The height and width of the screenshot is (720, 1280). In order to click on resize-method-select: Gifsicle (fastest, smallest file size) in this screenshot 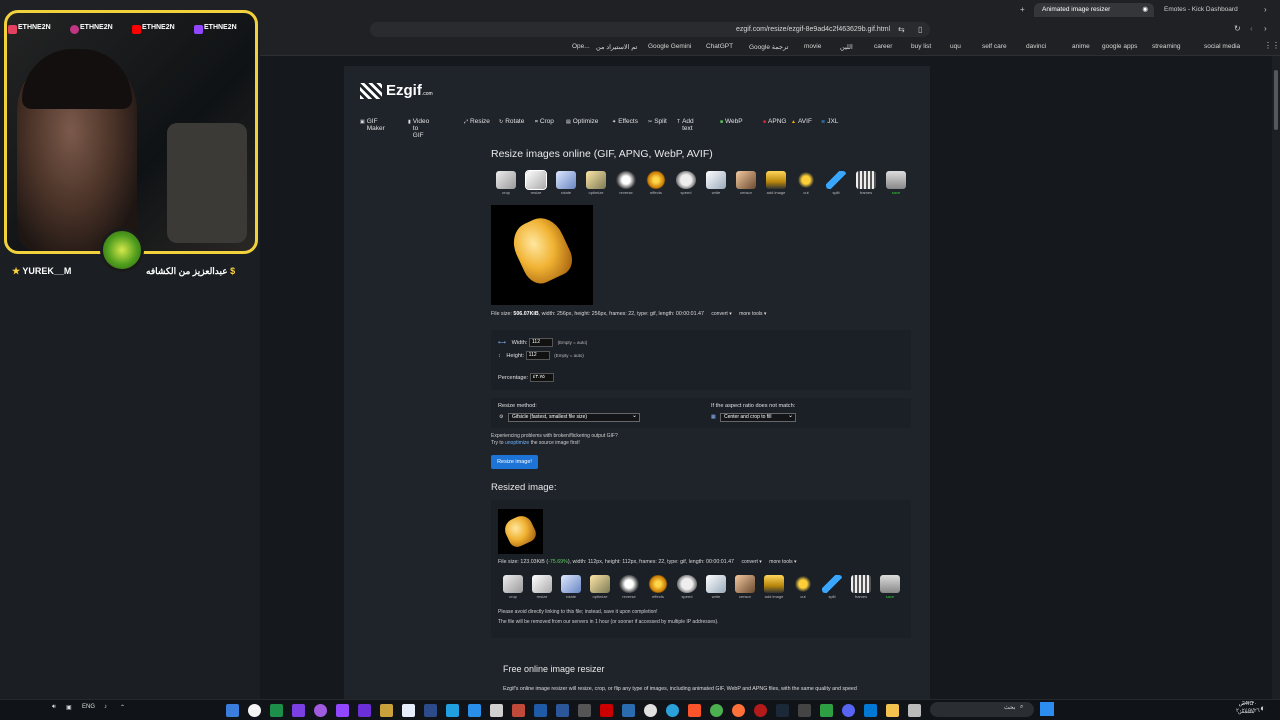, I will do `click(574, 417)`.